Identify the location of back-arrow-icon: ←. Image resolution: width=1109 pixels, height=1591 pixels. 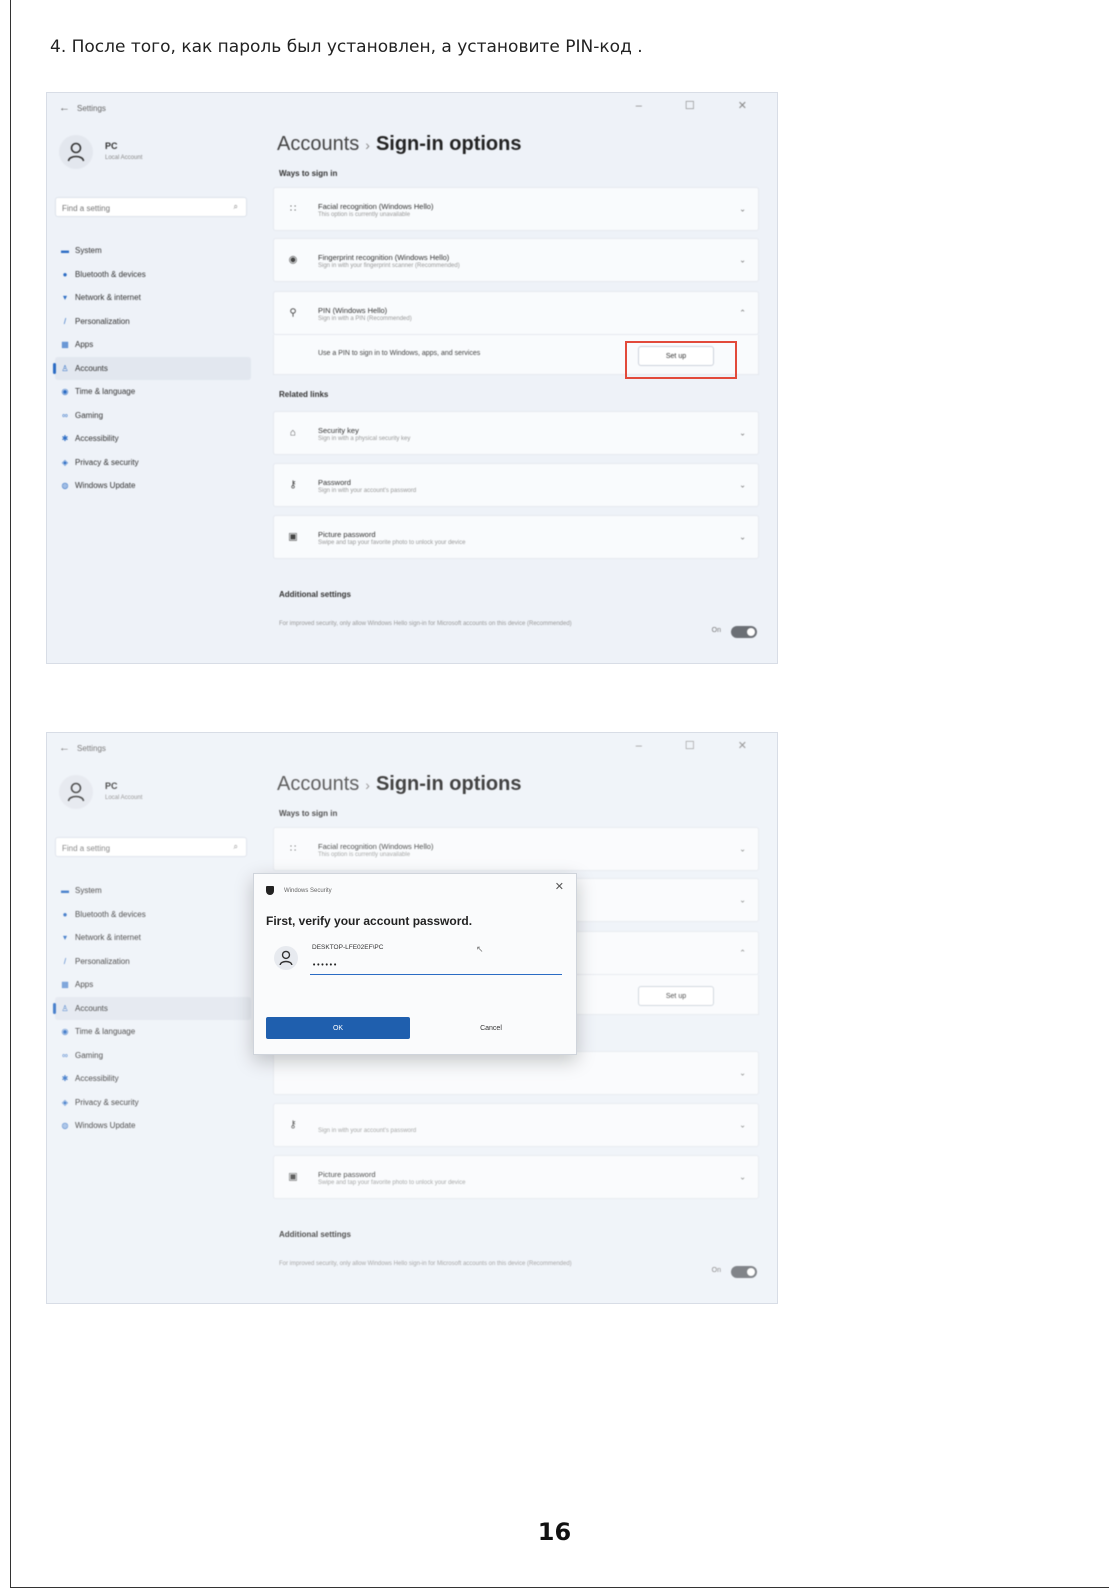
(64, 108).